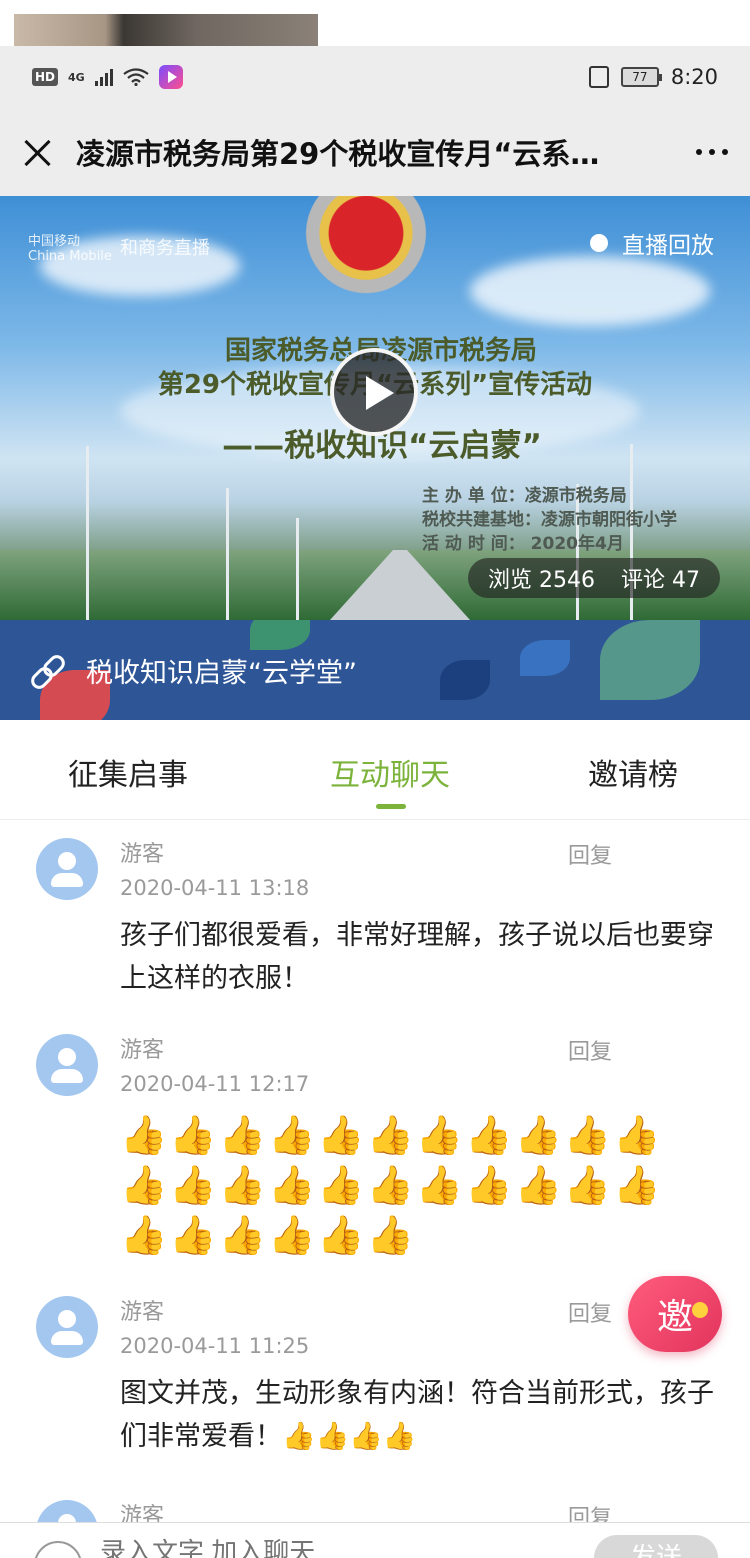 This screenshot has width=750, height=1558. What do you see at coordinates (674, 1317) in the screenshot?
I see `invite-button-label: 邀` at bounding box center [674, 1317].